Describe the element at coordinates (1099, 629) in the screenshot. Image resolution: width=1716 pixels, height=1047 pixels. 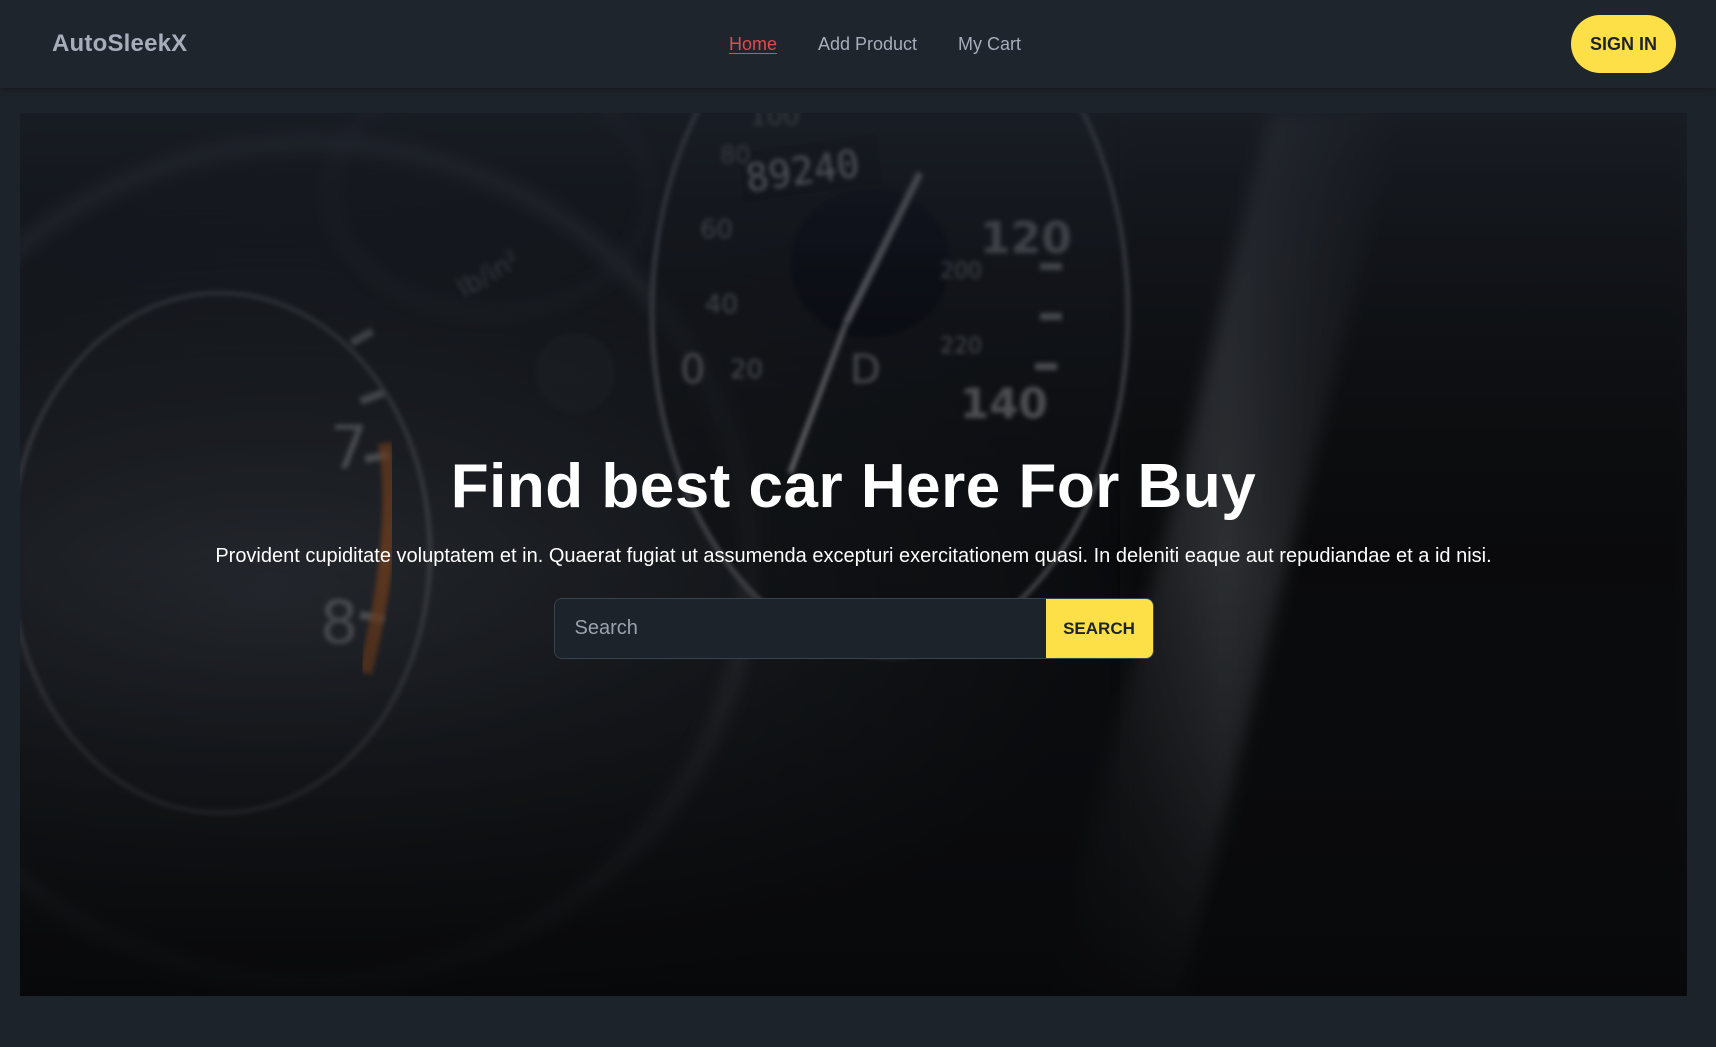
I see `search-button: SEARCH` at that location.